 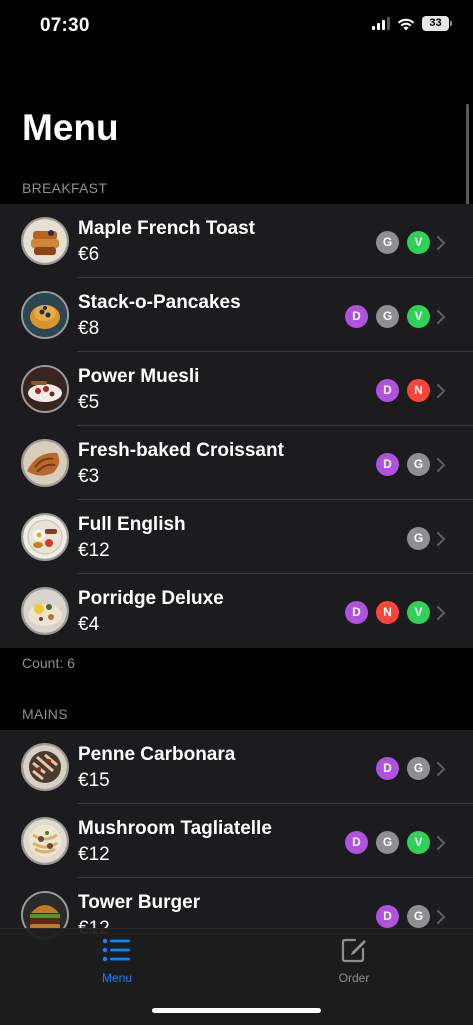 What do you see at coordinates (175, 828) in the screenshot?
I see `item-name: Mushroom Tagliatelle` at bounding box center [175, 828].